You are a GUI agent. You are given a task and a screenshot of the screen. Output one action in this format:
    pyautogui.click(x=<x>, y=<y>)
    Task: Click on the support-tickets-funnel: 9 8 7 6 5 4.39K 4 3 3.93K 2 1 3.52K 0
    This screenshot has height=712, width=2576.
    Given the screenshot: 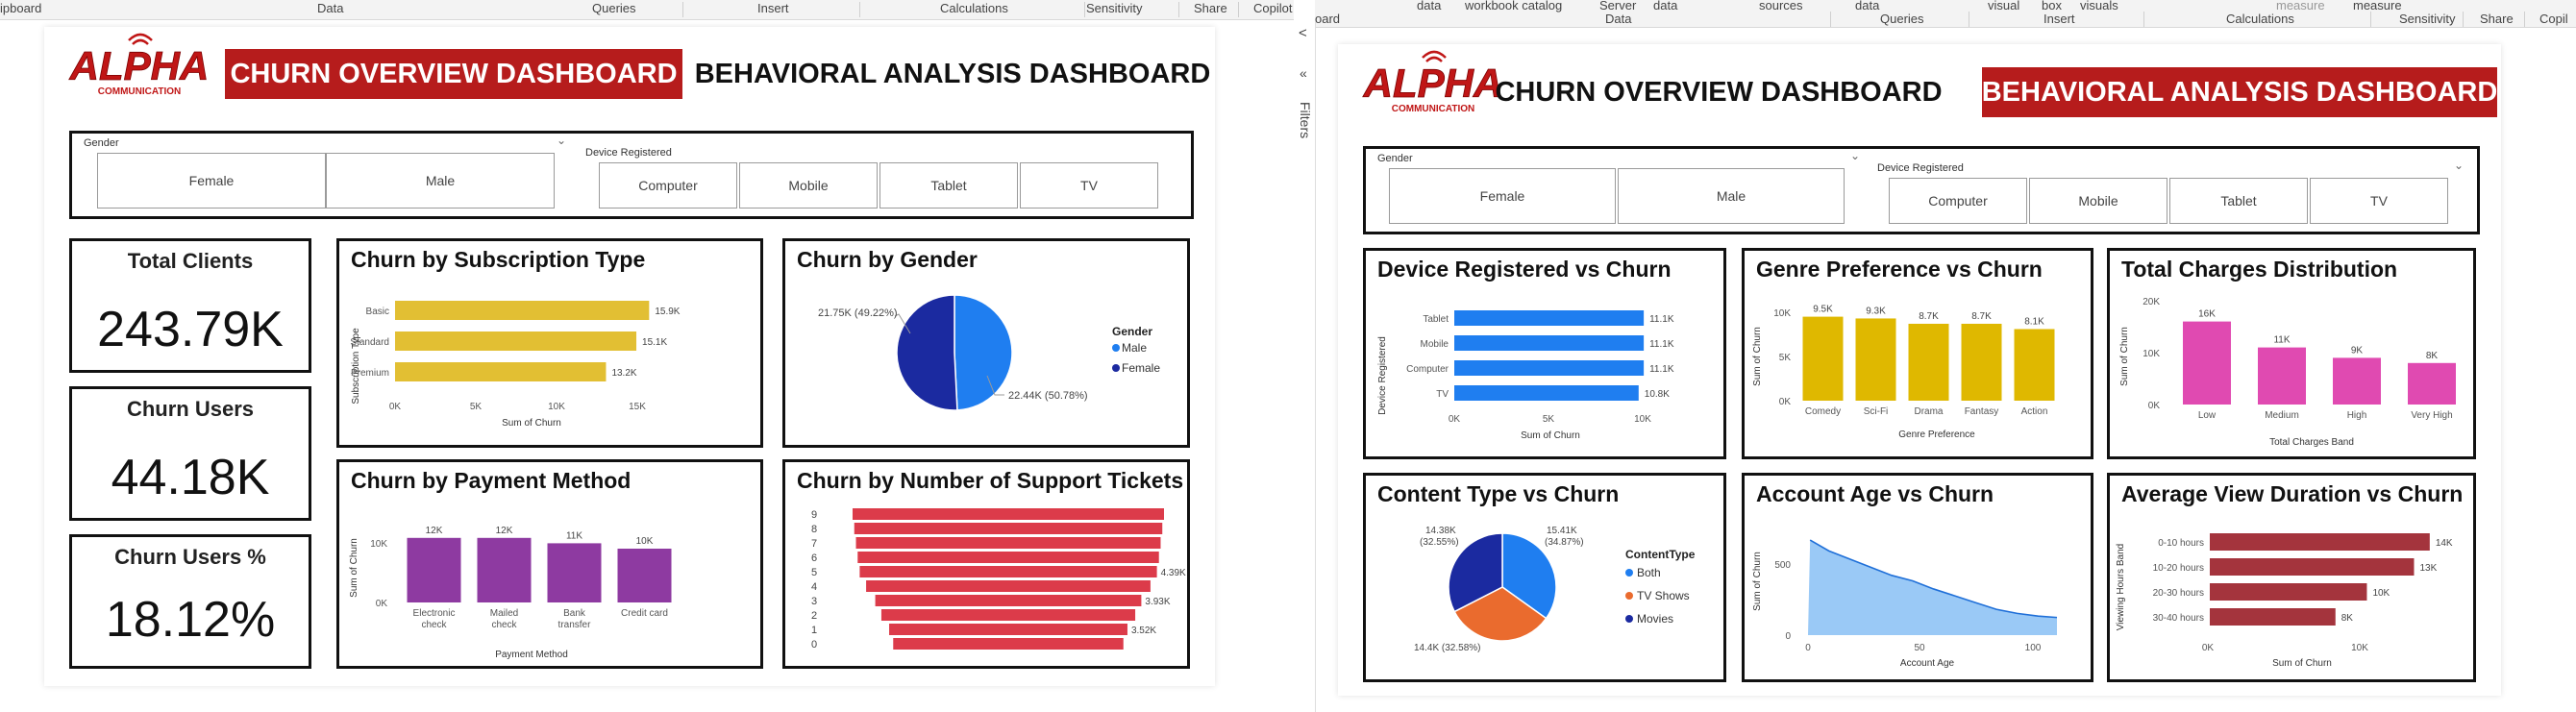 What is the action you would take?
    pyautogui.click(x=999, y=579)
    